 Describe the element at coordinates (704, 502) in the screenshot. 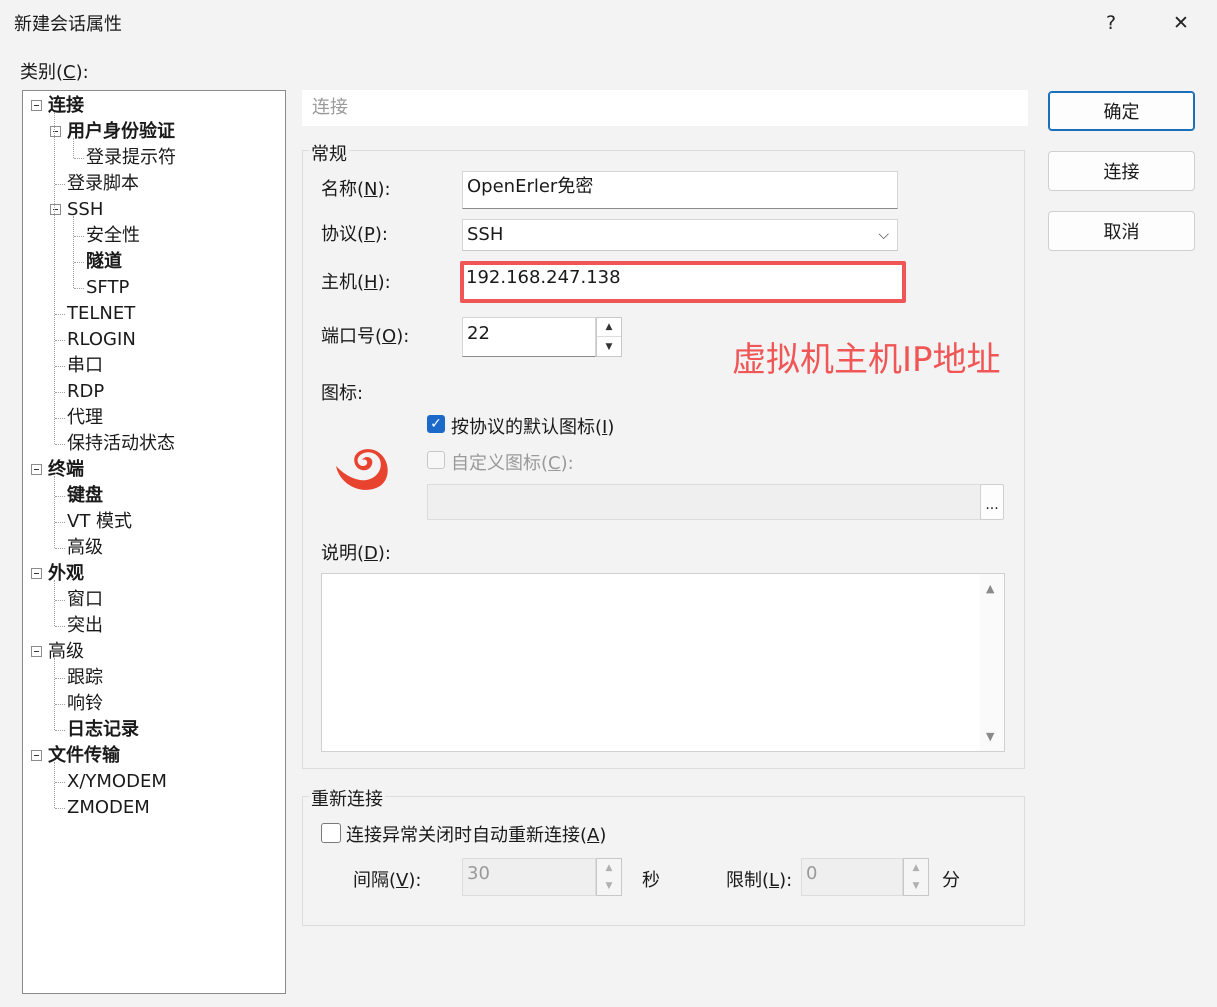

I see `custom-icon-path-input` at that location.